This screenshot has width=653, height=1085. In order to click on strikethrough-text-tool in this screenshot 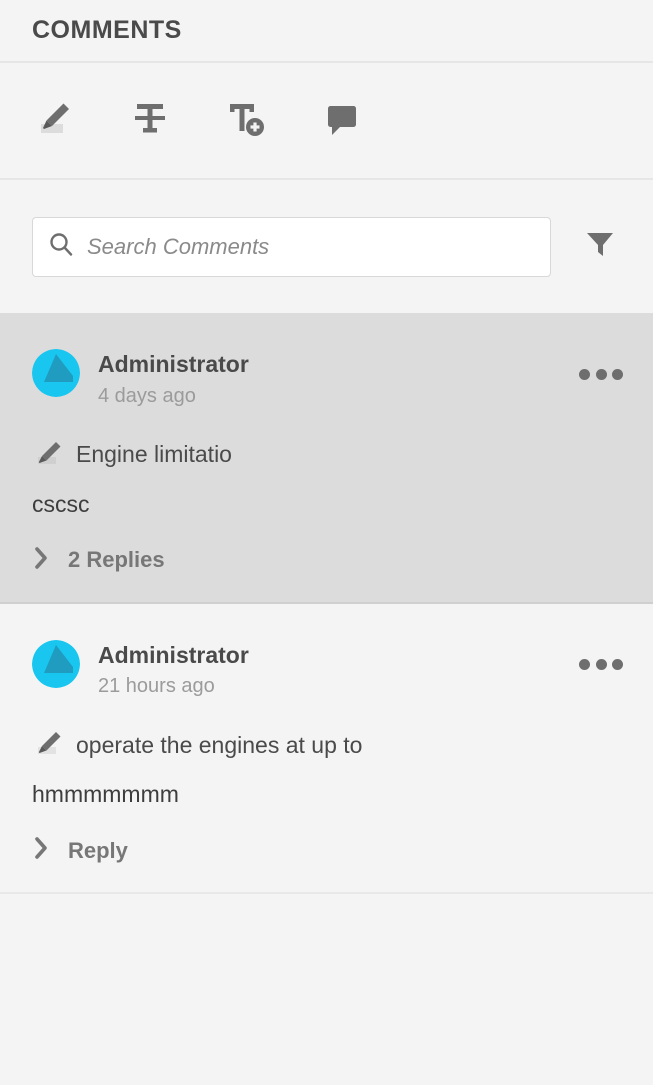, I will do `click(150, 121)`.